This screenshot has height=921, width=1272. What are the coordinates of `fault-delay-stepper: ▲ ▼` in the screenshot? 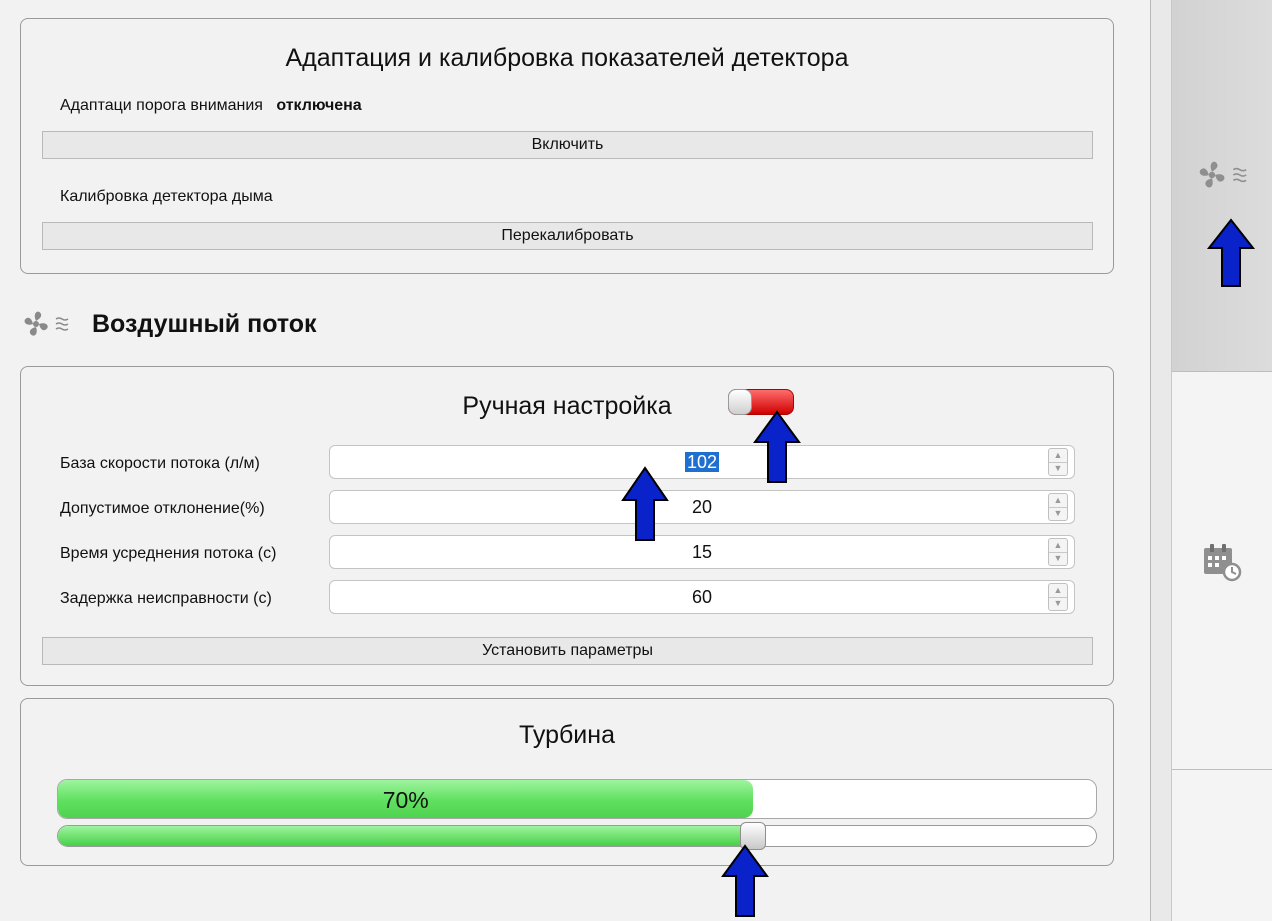 It's located at (1058, 597).